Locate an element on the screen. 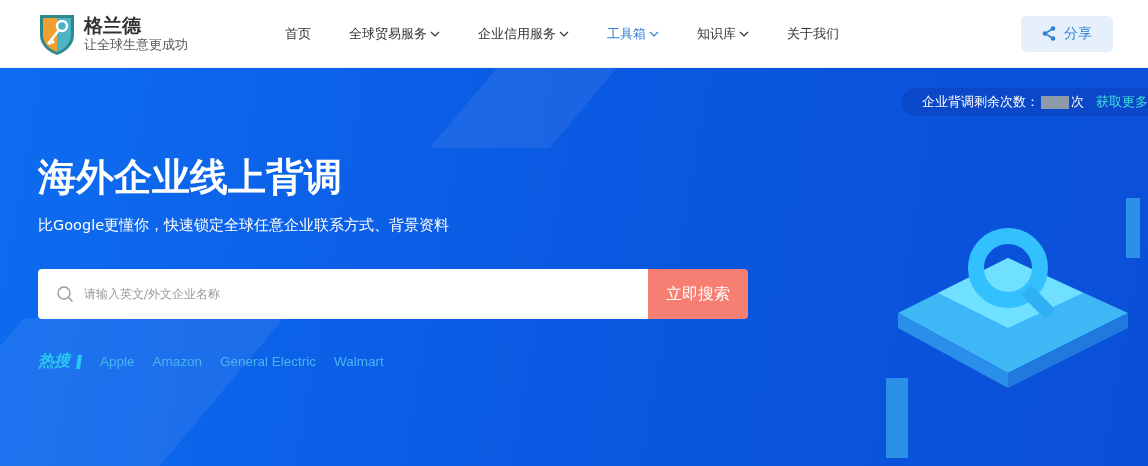 Image resolution: width=1148 pixels, height=466 pixels. quota-label: 企业背调剩余次数： is located at coordinates (980, 102).